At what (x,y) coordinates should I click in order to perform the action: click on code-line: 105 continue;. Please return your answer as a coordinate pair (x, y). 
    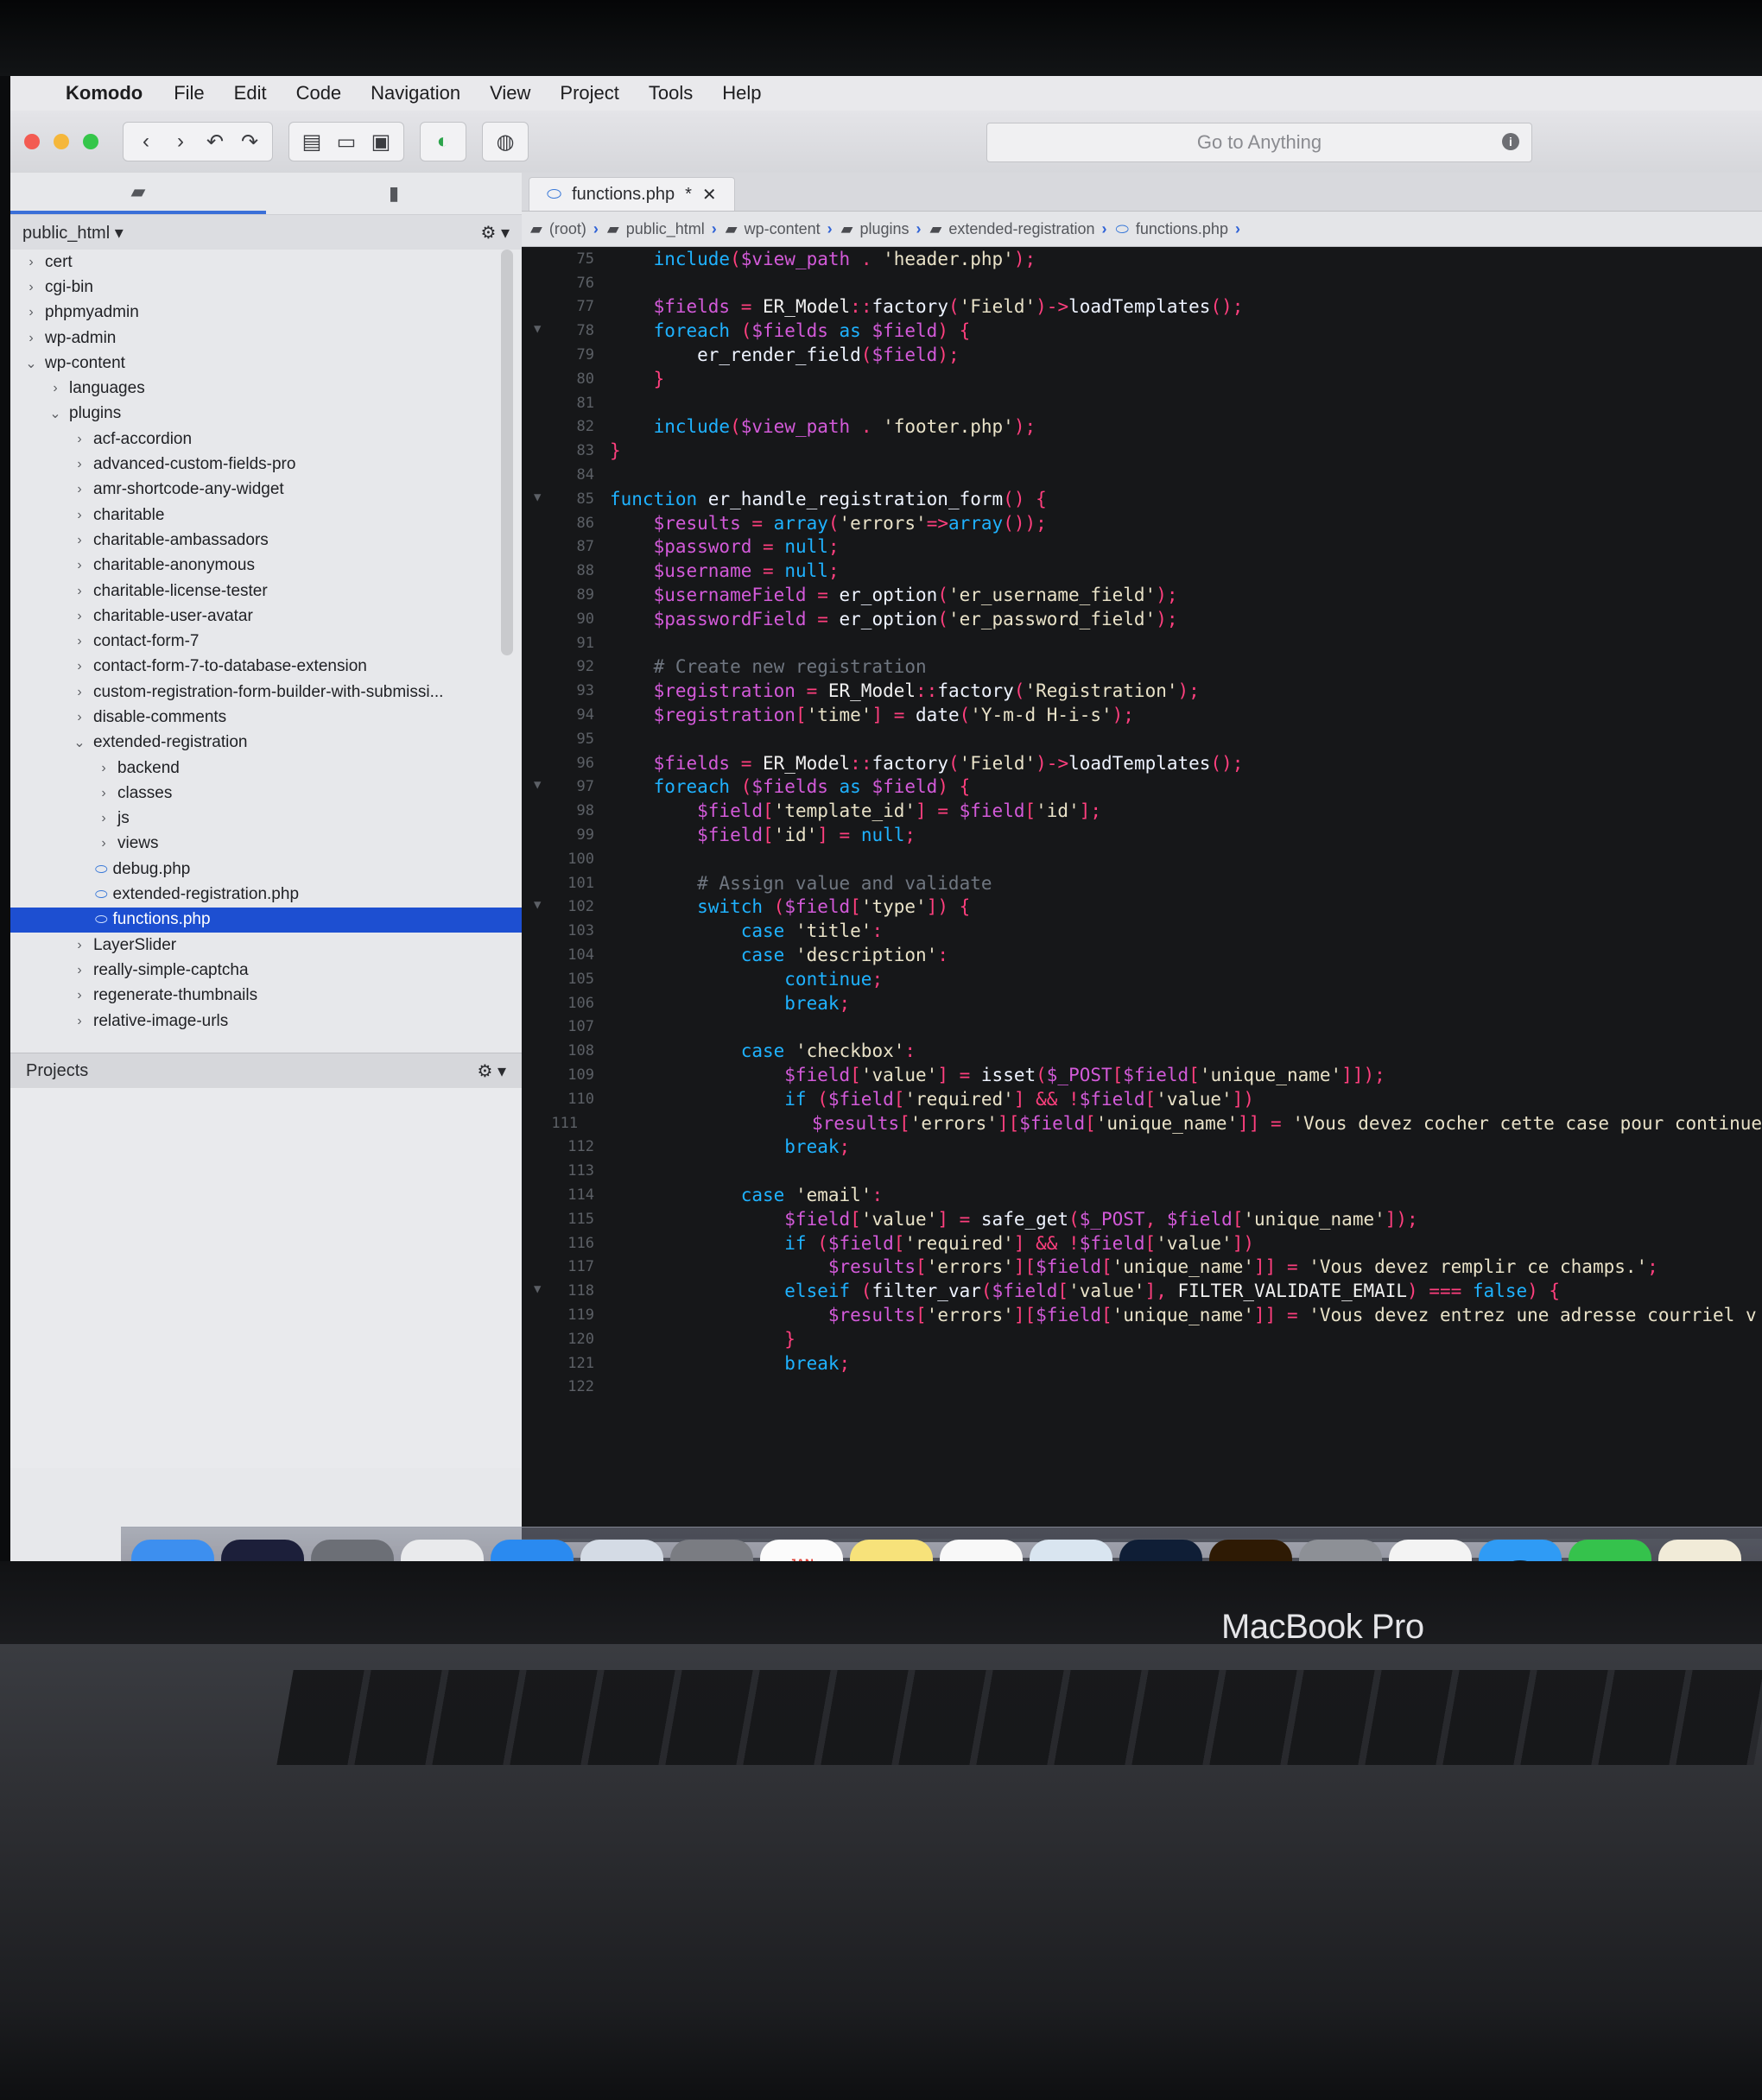
    Looking at the image, I should click on (1142, 979).